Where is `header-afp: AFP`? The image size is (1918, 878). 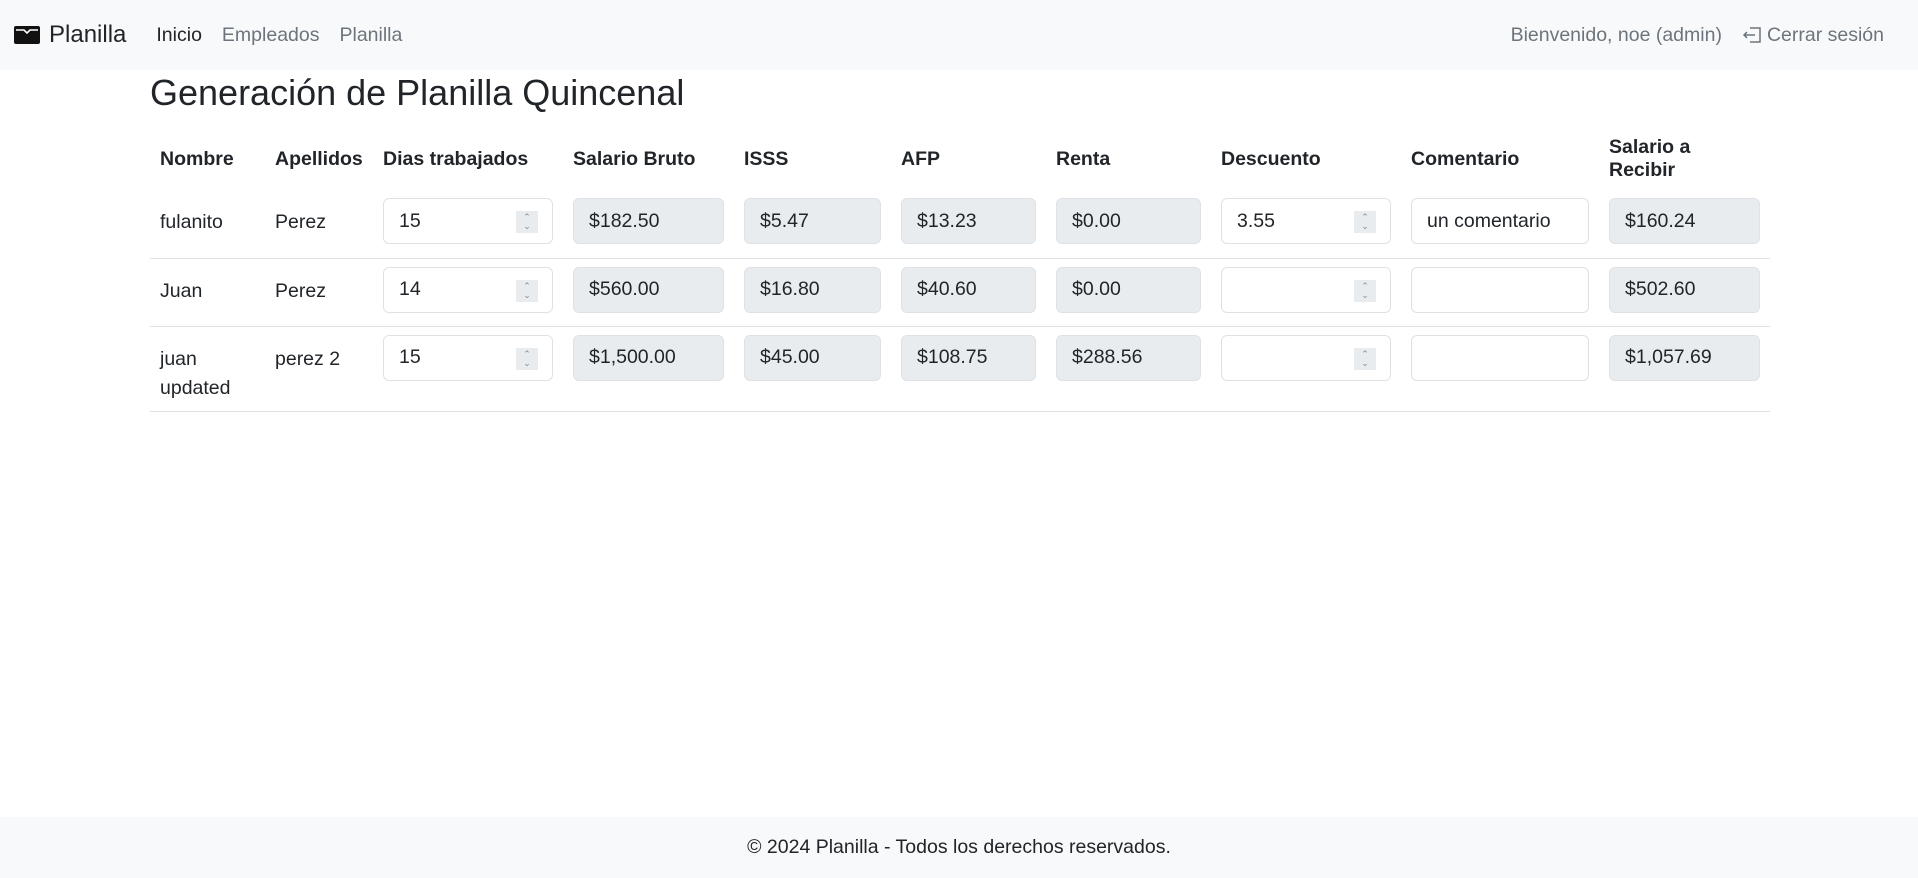
header-afp: AFP is located at coordinates (920, 158).